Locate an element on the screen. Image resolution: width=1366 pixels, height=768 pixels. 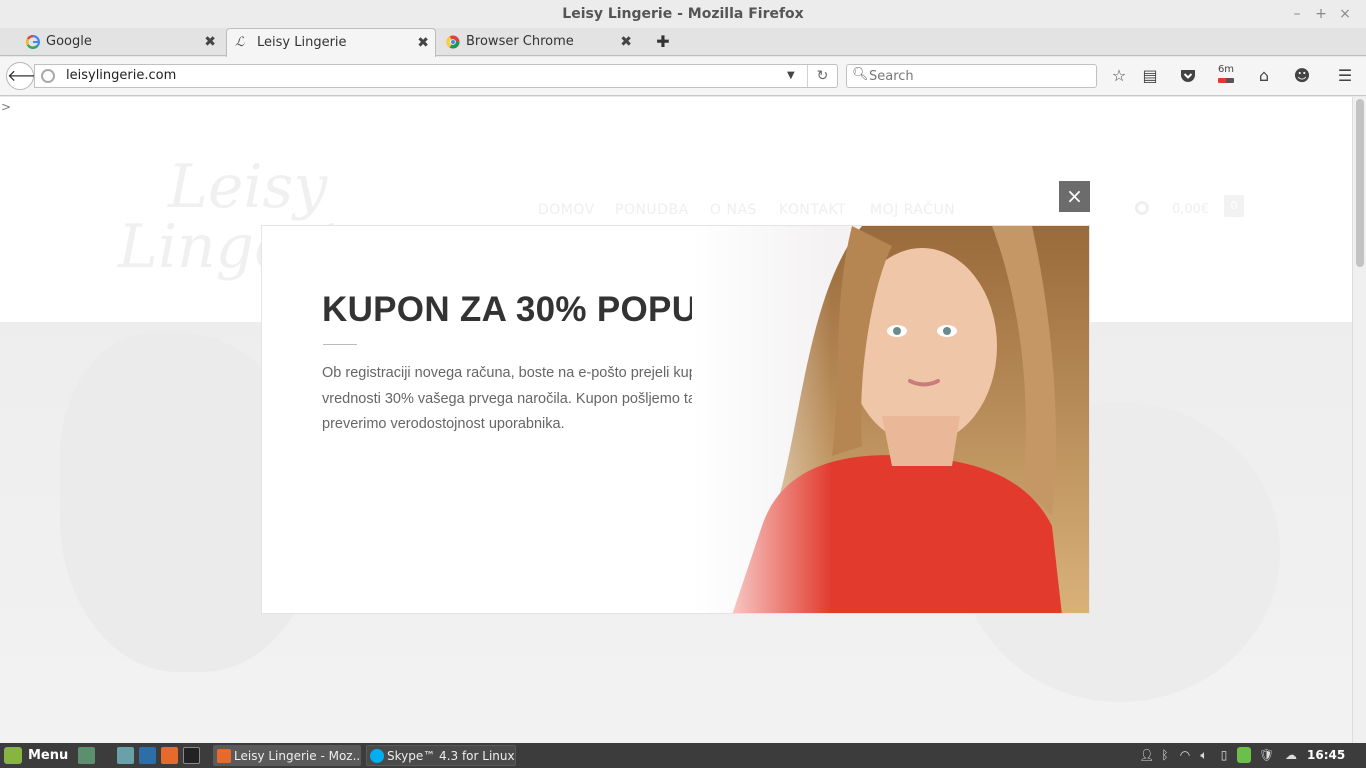
firefox-icon is located at coordinates (169, 755).